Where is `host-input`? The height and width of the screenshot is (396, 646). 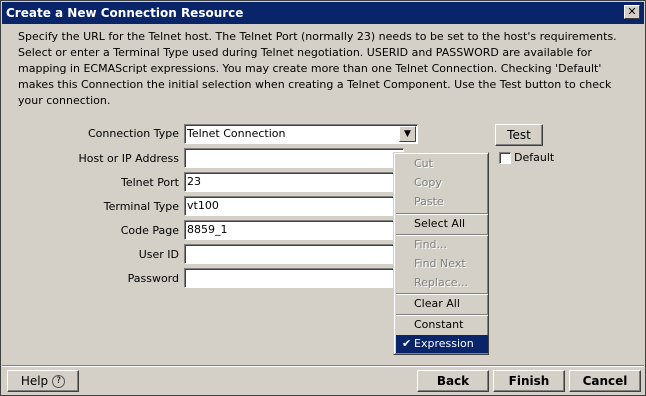 host-input is located at coordinates (294, 158).